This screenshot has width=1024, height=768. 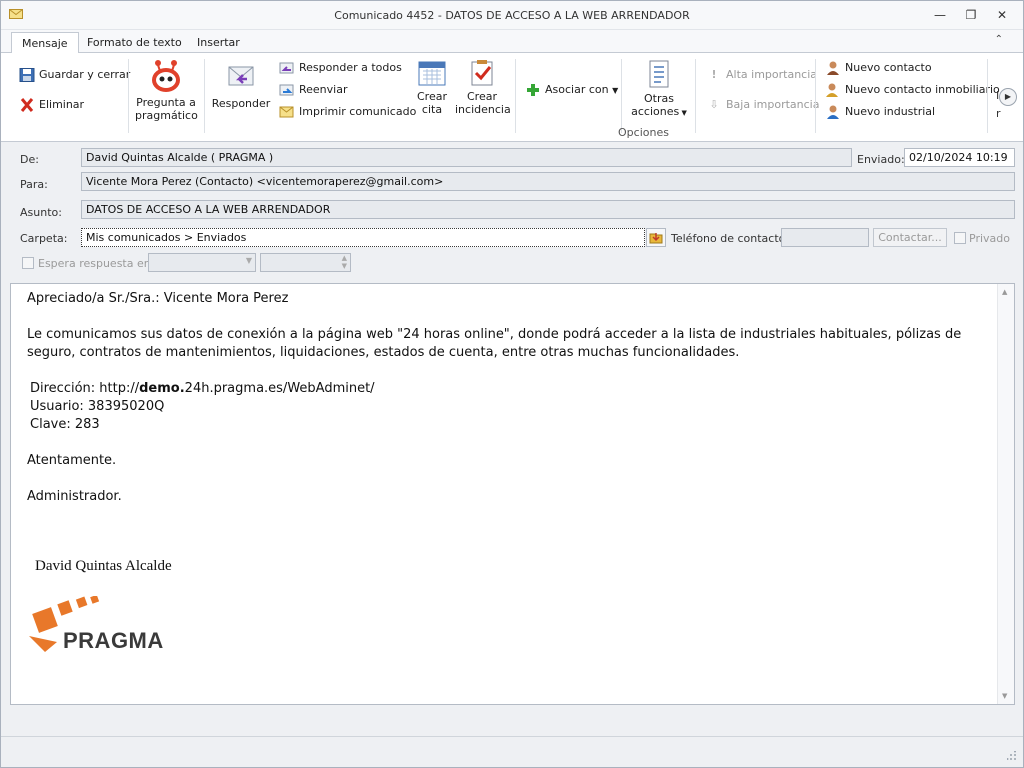 What do you see at coordinates (922, 89) in the screenshot?
I see `new-real-estate-contact-label: Nuevo contacto inmobiliario` at bounding box center [922, 89].